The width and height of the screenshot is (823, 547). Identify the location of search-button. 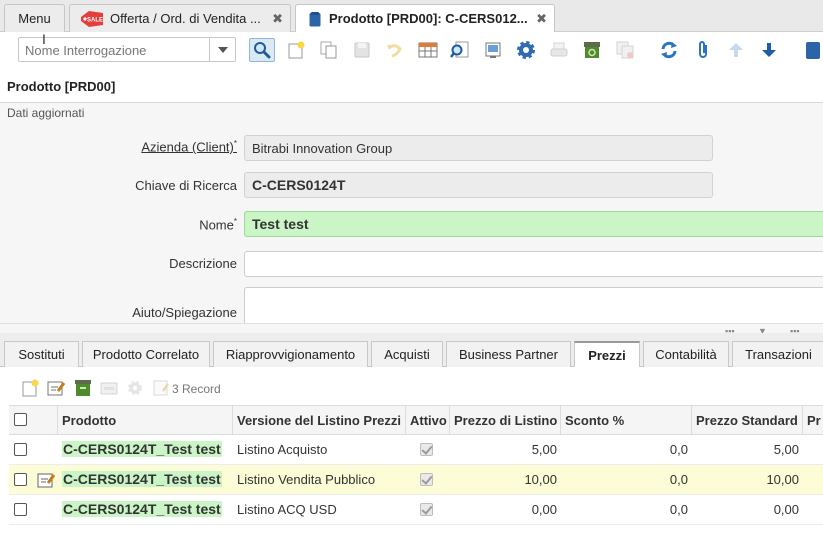
(262, 50).